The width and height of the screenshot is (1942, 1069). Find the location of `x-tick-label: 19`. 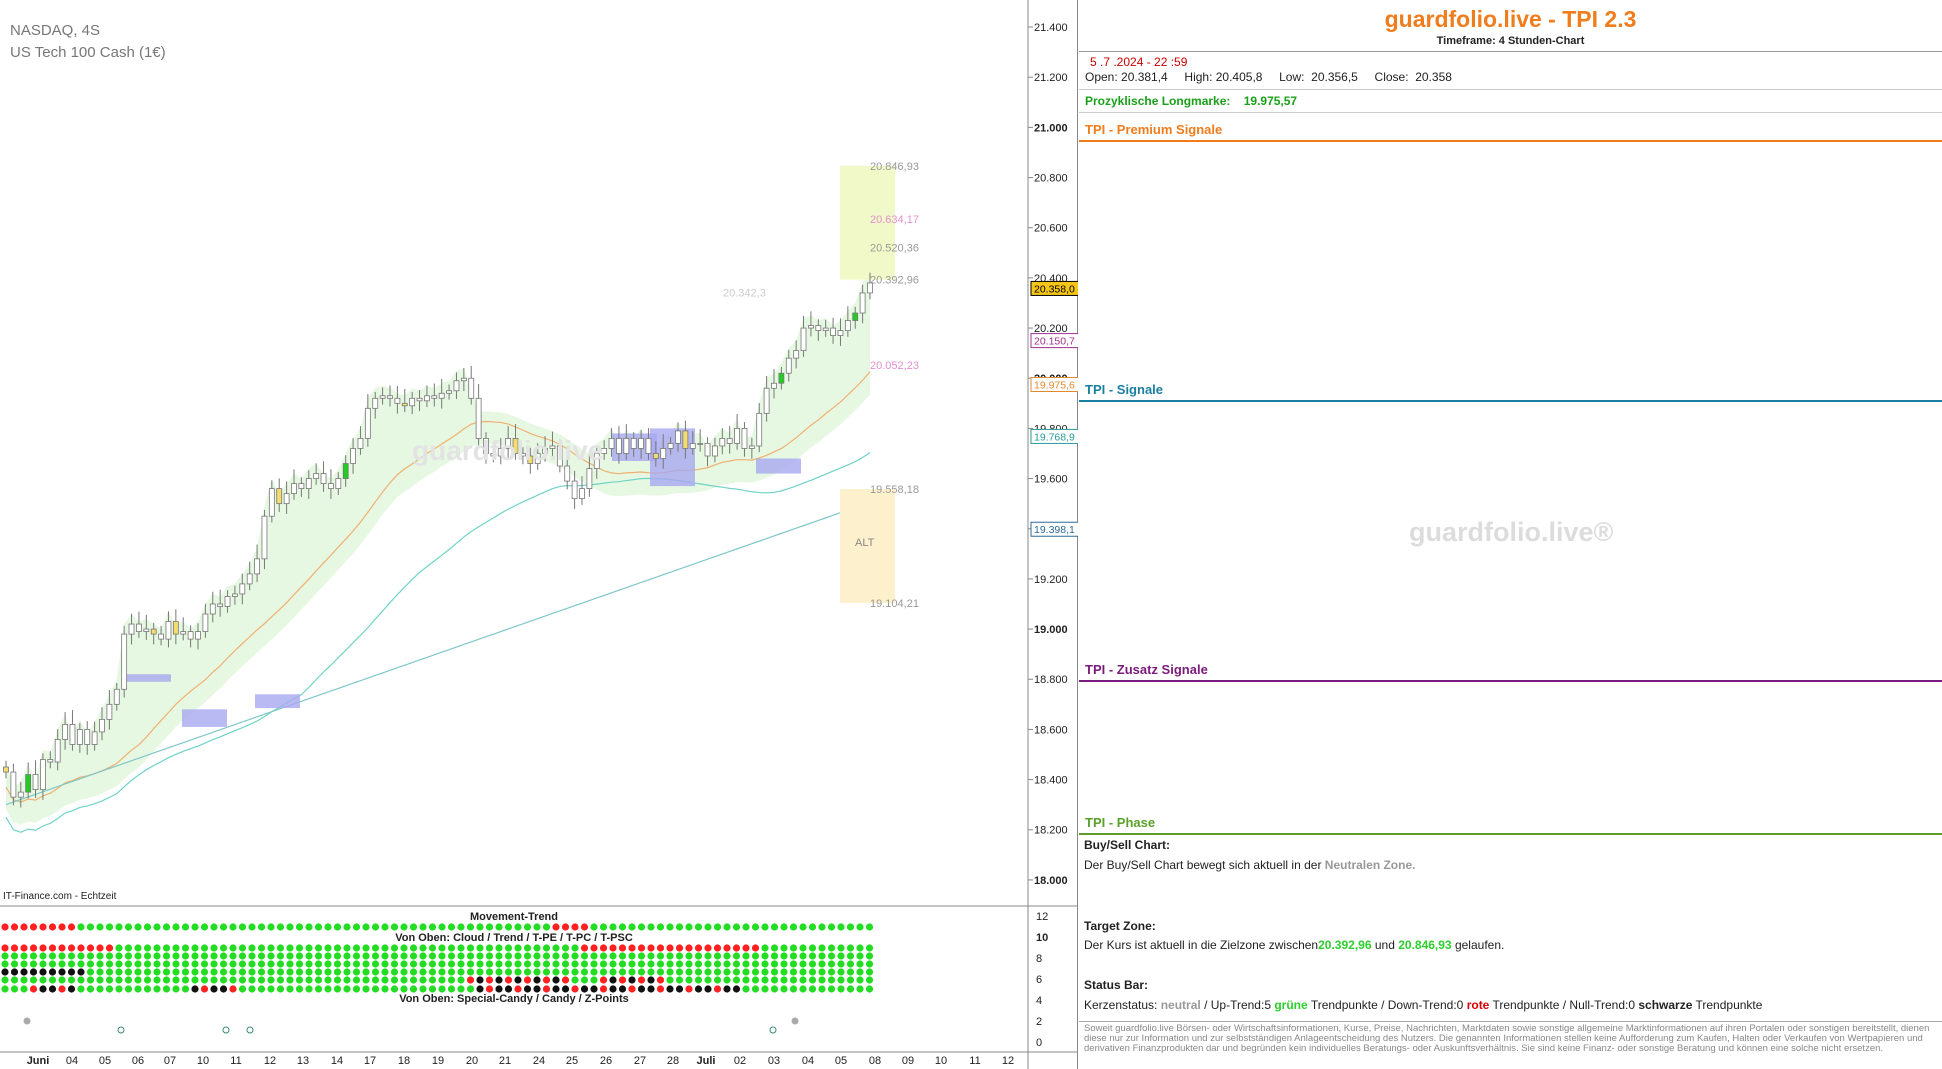

x-tick-label: 19 is located at coordinates (438, 1061).